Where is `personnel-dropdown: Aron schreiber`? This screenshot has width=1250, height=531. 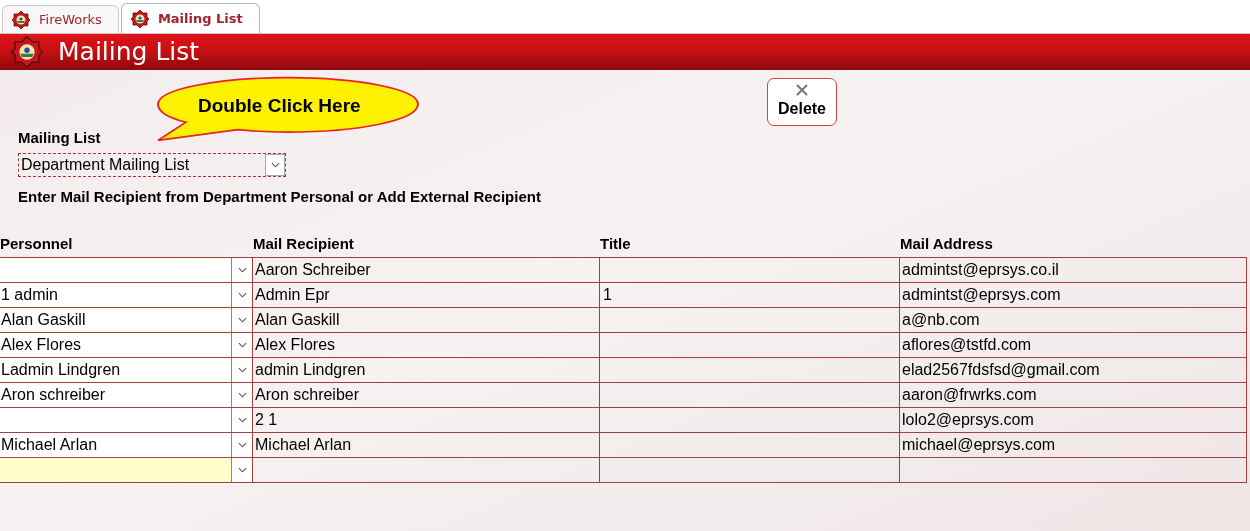 personnel-dropdown: Aron schreiber is located at coordinates (126, 395).